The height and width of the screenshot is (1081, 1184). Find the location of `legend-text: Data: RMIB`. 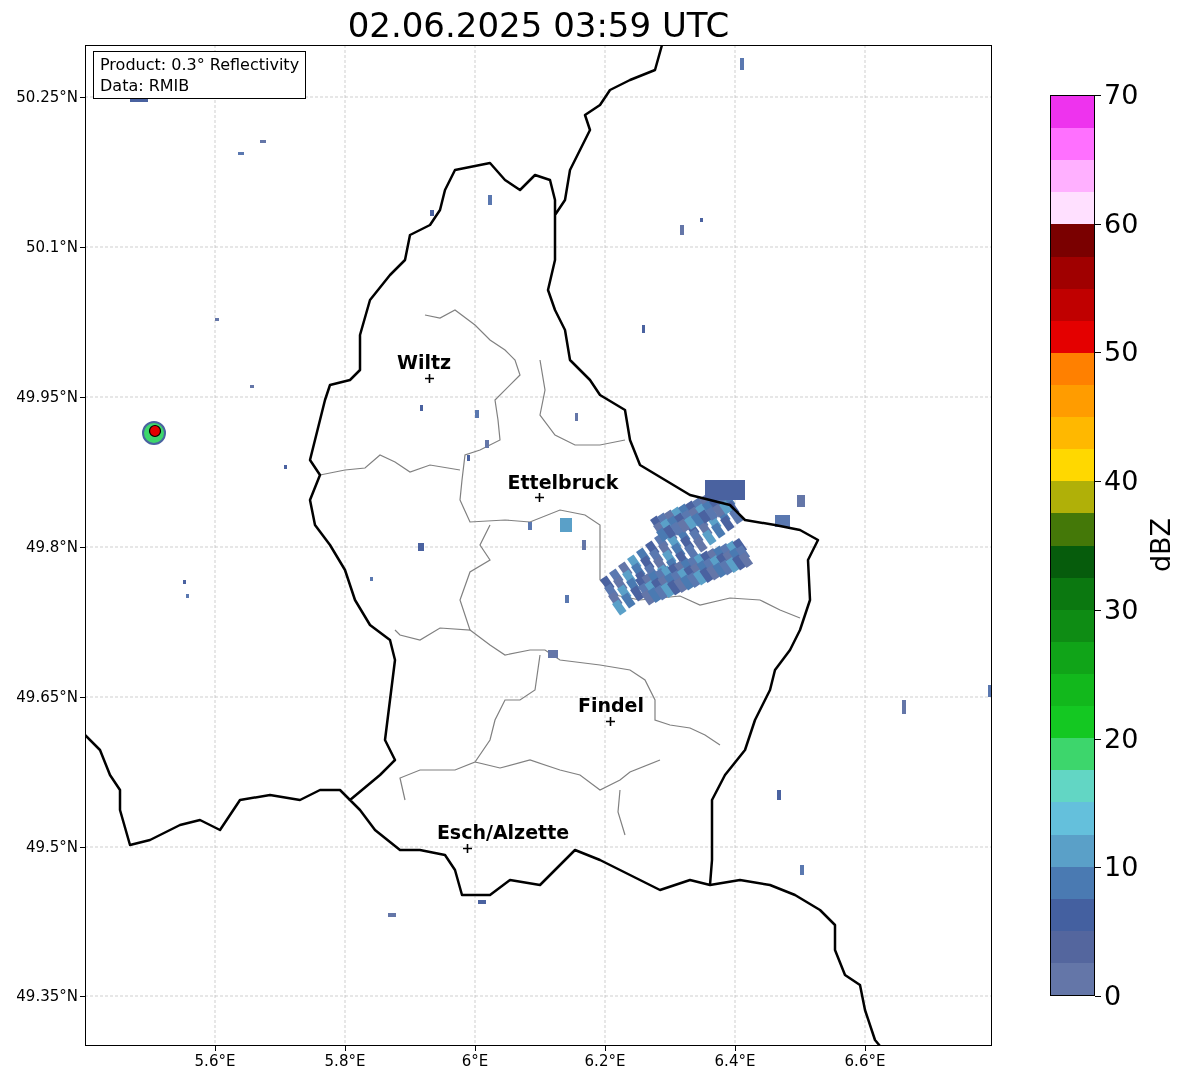

legend-text: Data: RMIB is located at coordinates (145, 85).